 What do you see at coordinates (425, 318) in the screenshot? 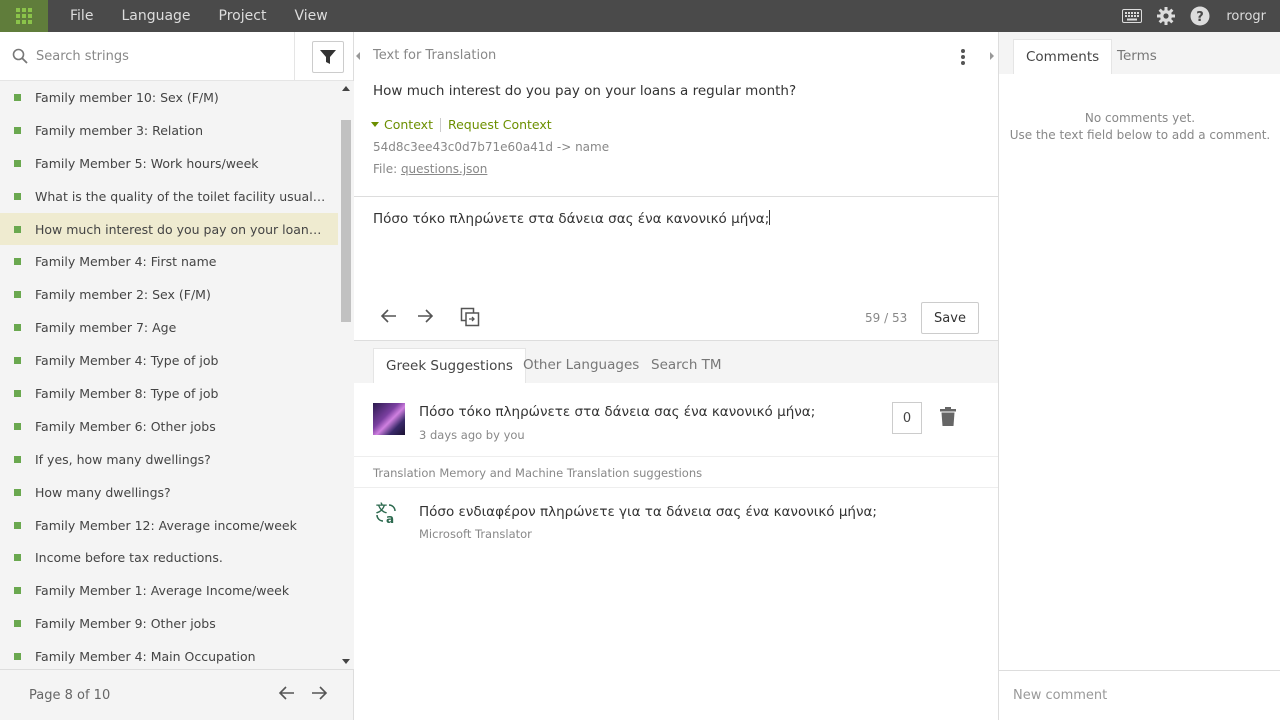
I see `next-string-arrow-icon` at bounding box center [425, 318].